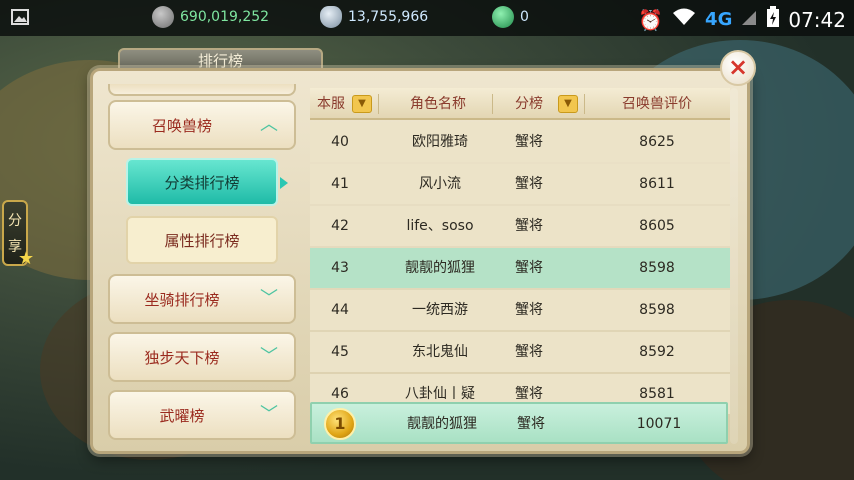 The image size is (854, 480). What do you see at coordinates (438, 104) in the screenshot?
I see `header-name: 角色名称` at bounding box center [438, 104].